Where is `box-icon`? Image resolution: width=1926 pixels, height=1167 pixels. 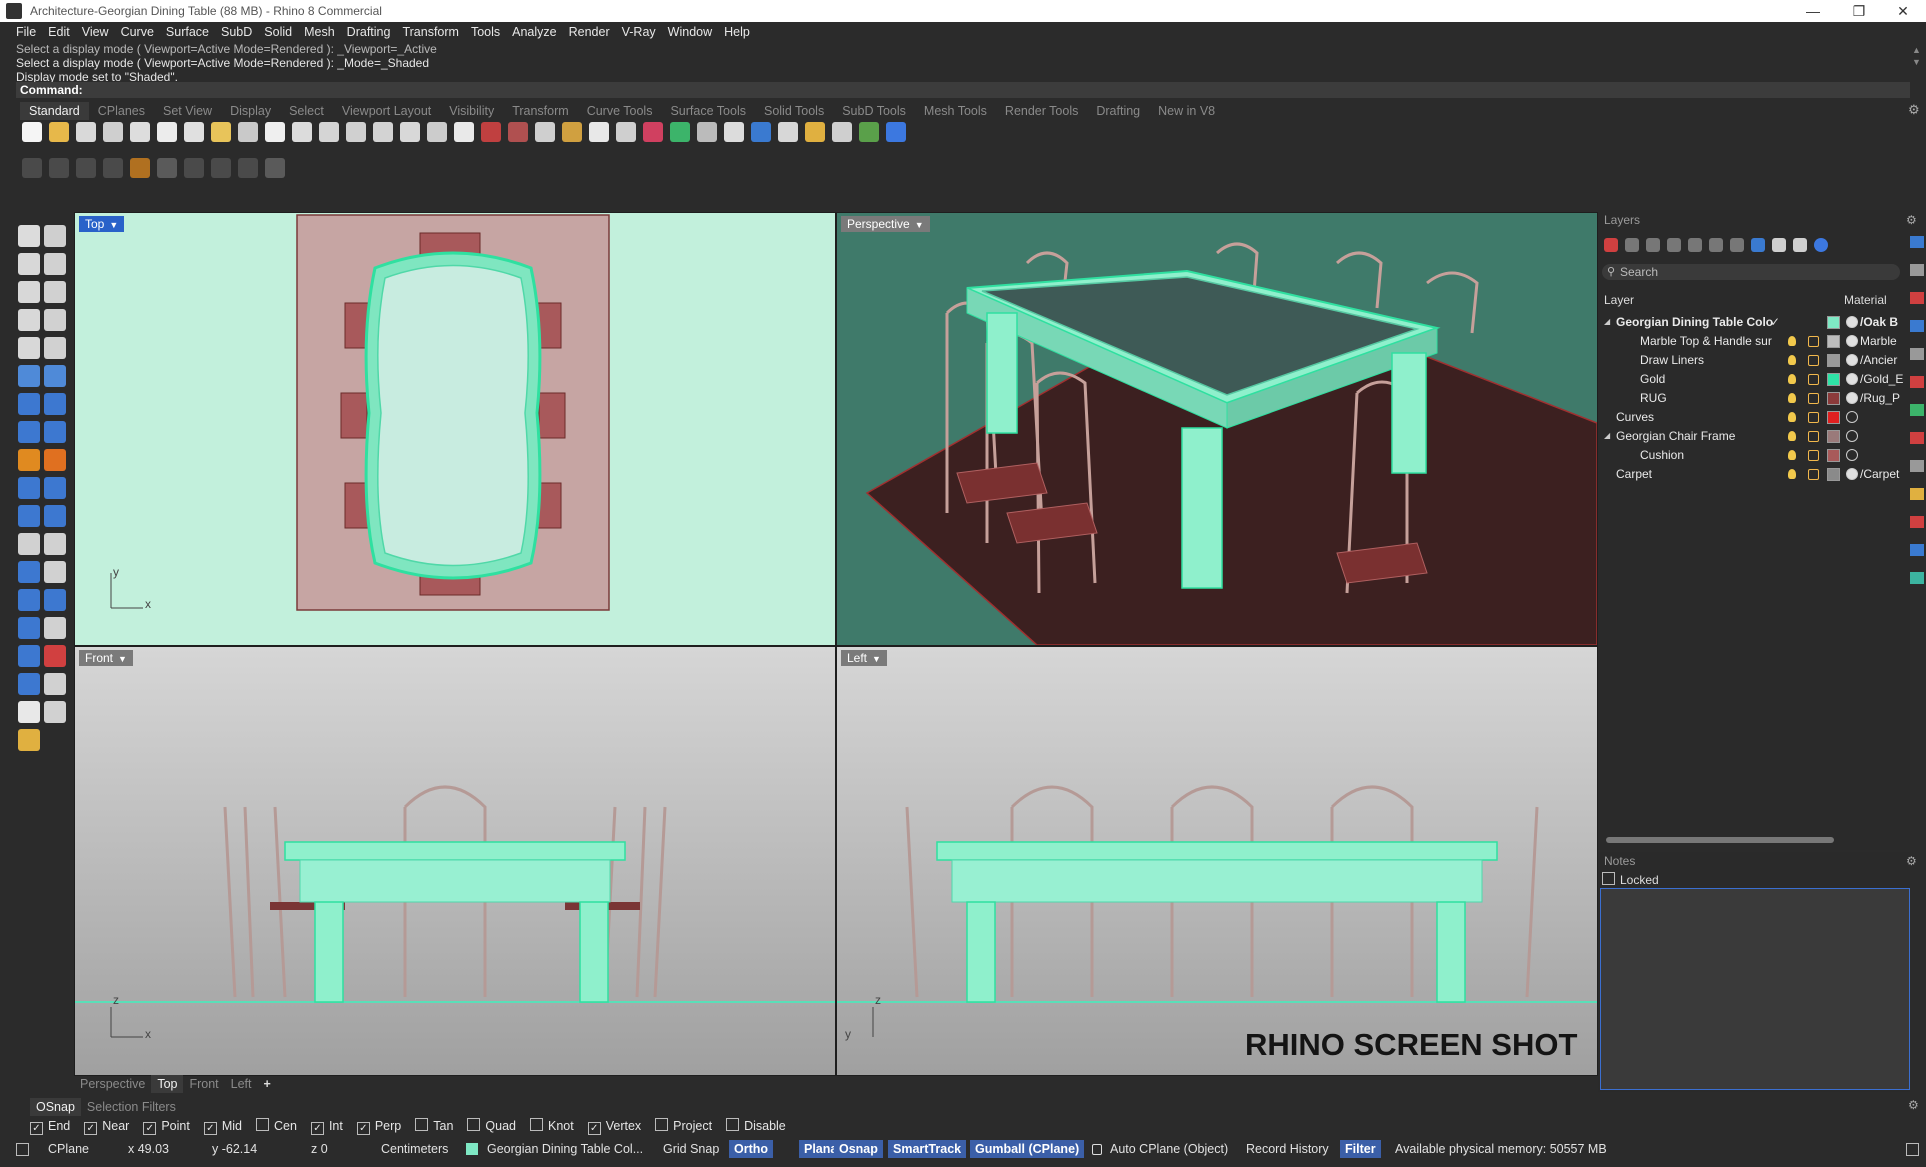
box-icon is located at coordinates (29, 404).